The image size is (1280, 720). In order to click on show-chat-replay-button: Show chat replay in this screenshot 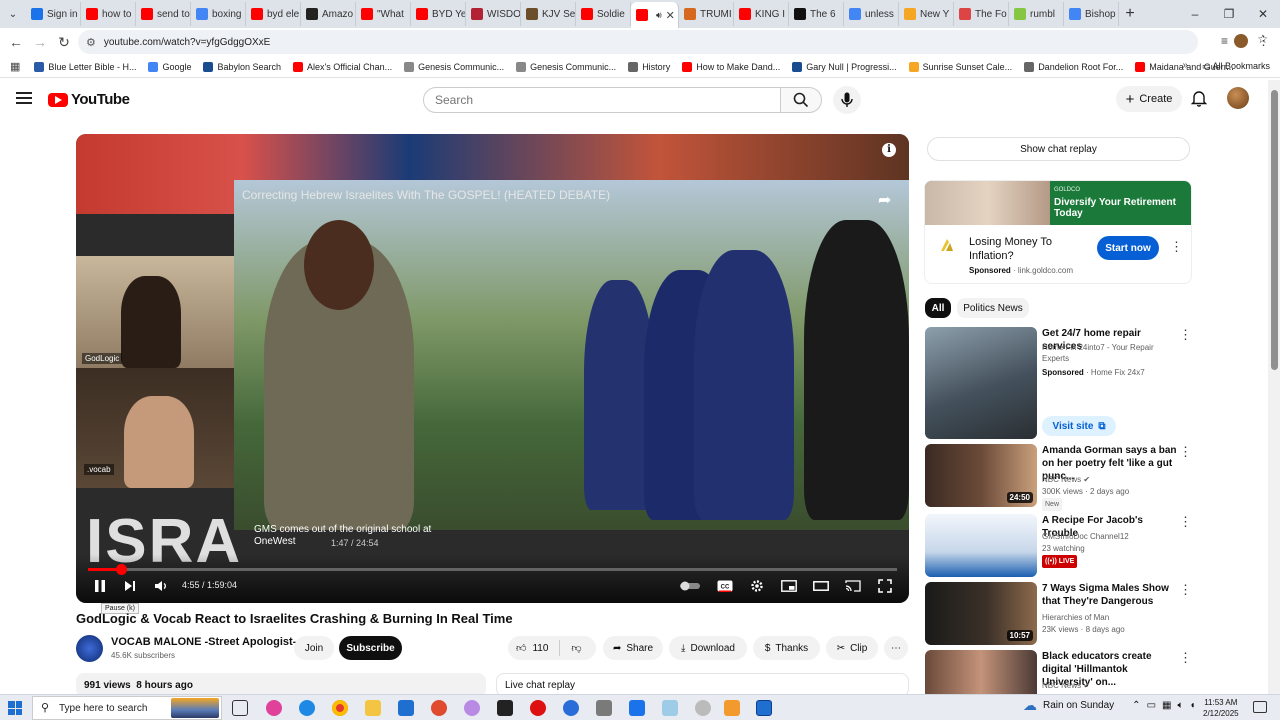, I will do `click(1058, 149)`.